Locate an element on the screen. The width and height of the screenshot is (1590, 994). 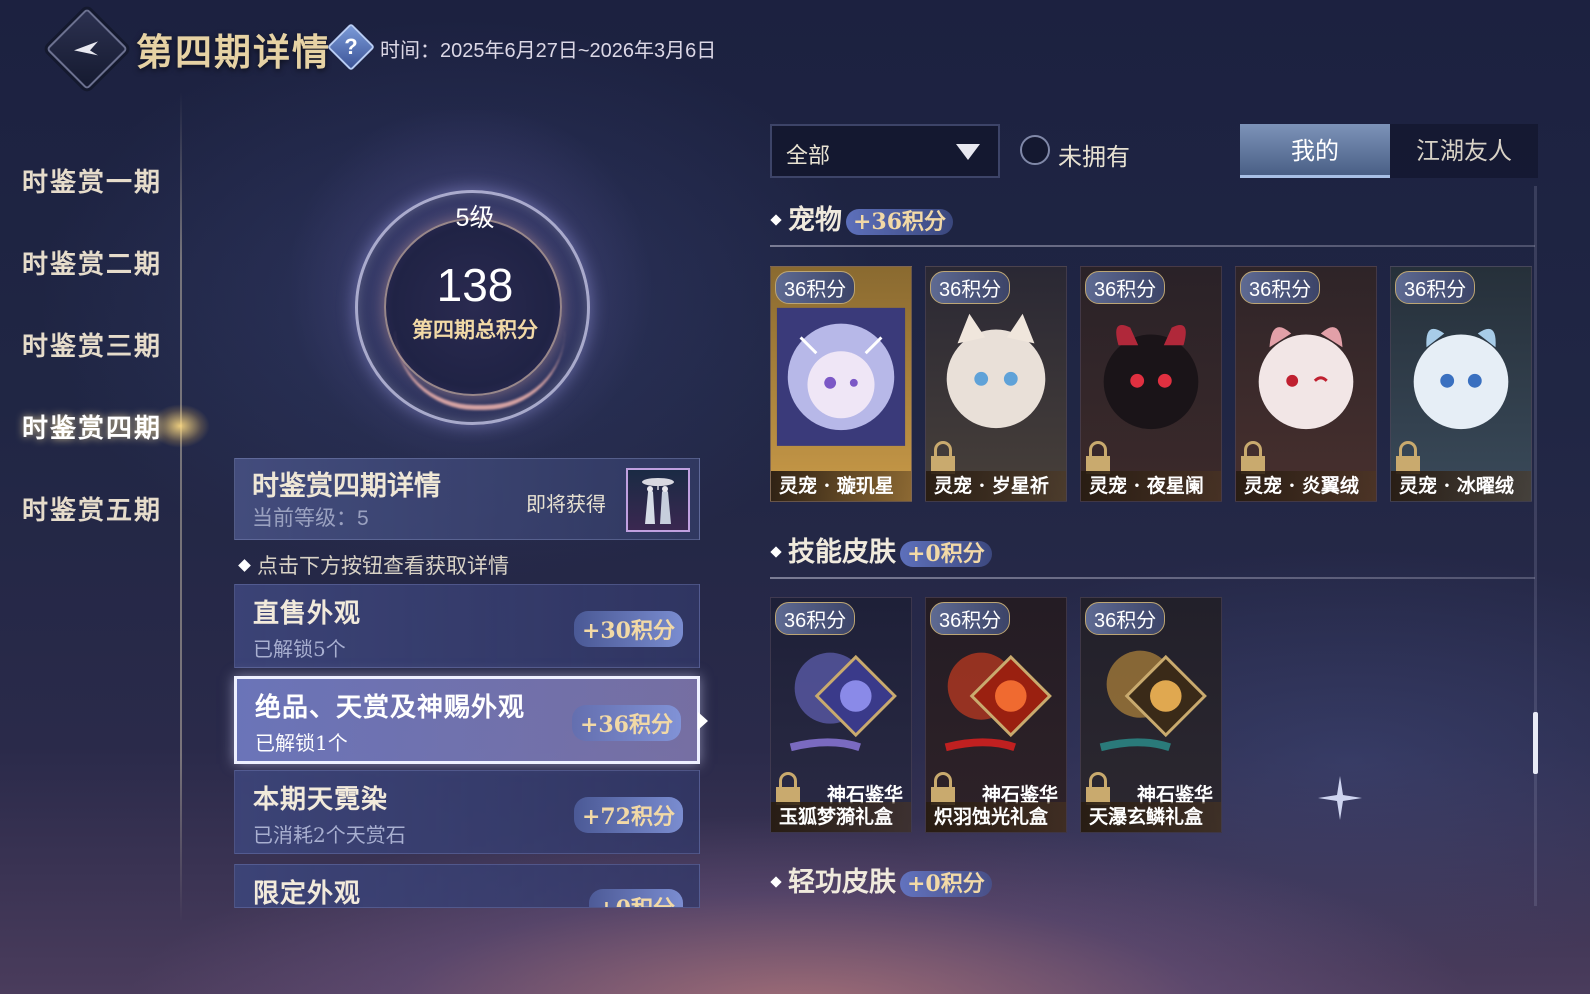
tab-friends: 江湖友人 is located at coordinates (1464, 151).